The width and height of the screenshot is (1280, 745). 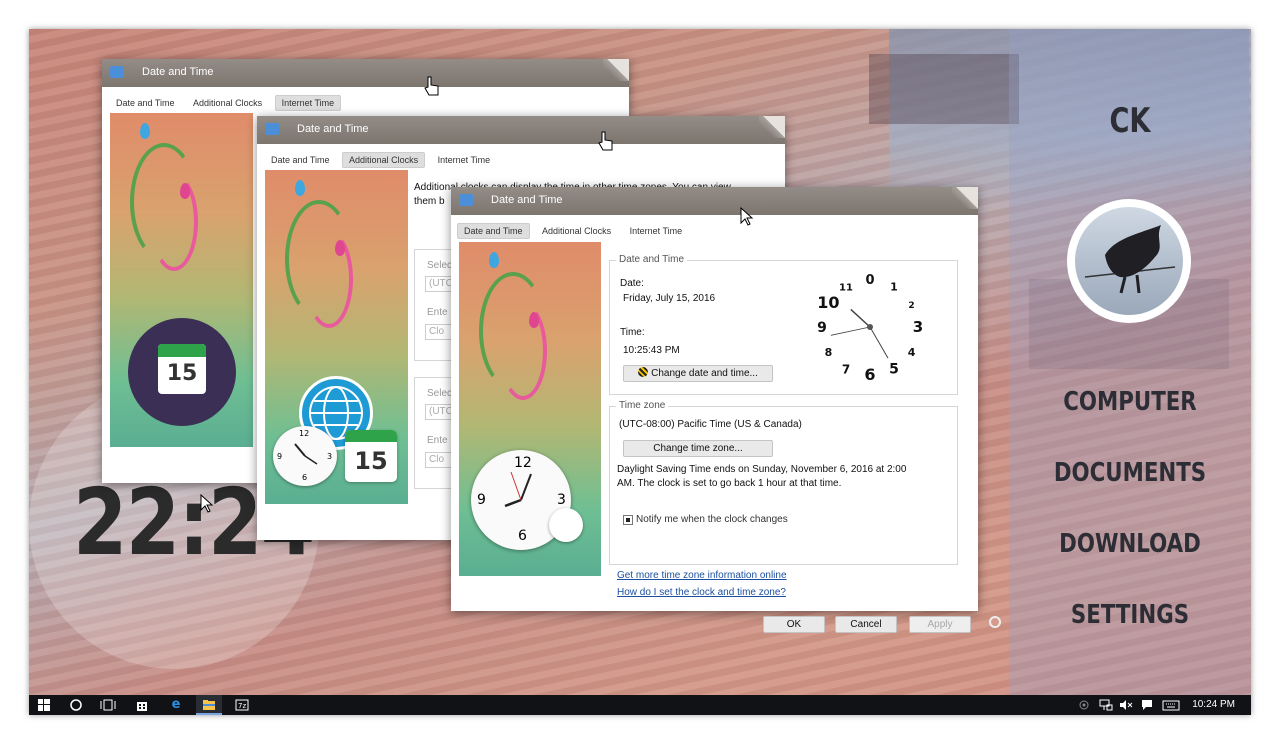 What do you see at coordinates (846, 370) in the screenshot?
I see `clock-numeral: 7` at bounding box center [846, 370].